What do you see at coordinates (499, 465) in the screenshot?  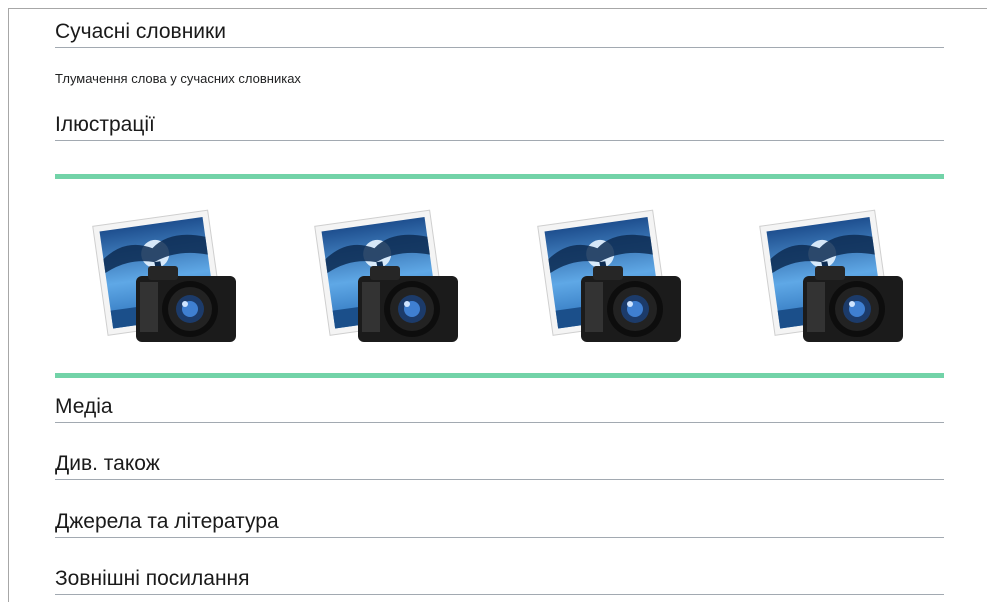 I see `heading-see-also: Див. також` at bounding box center [499, 465].